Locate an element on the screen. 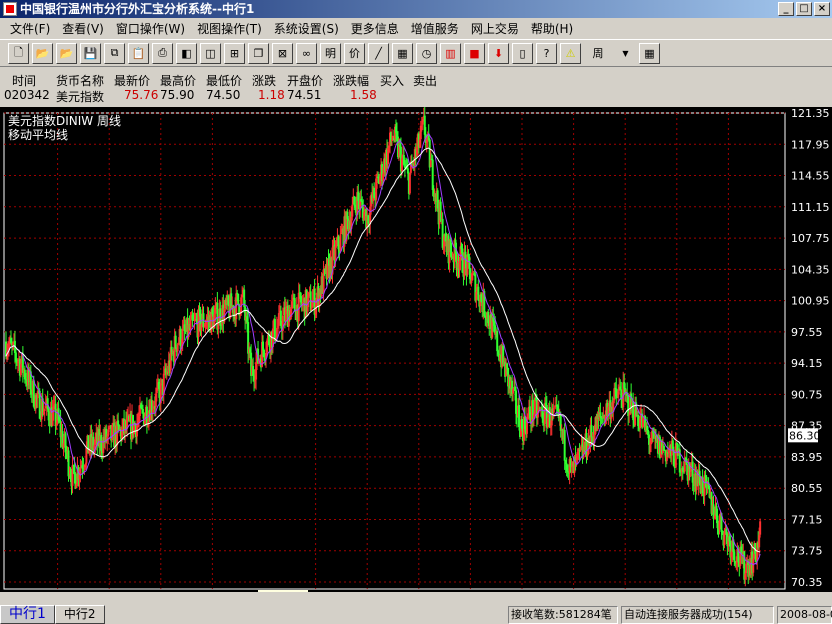 This screenshot has width=832, height=624. table-icon: ▦ is located at coordinates (402, 53).